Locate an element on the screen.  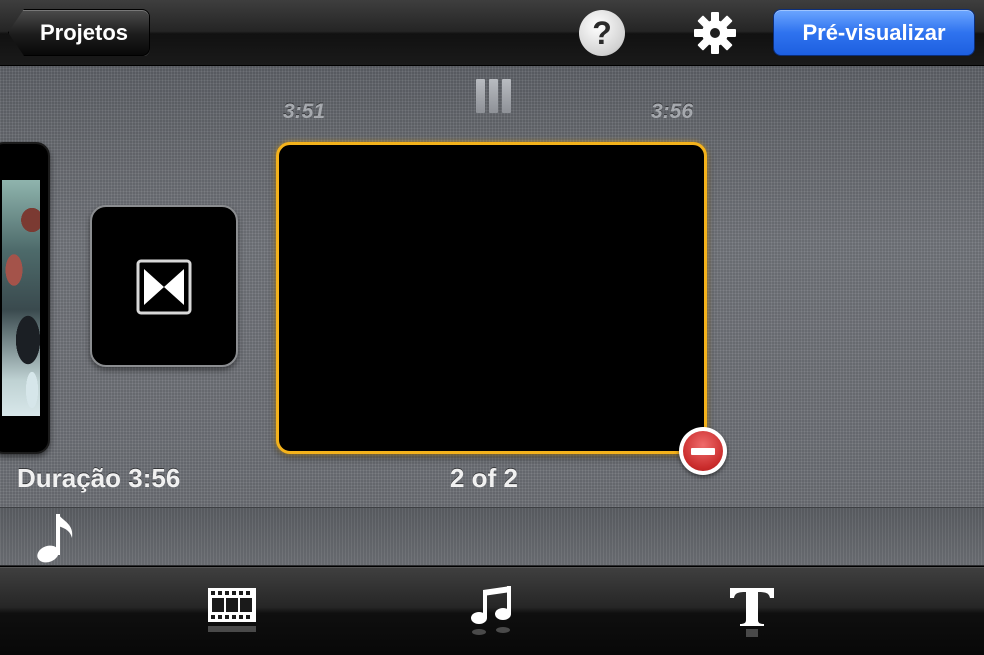
delete-clip-button is located at coordinates (703, 451).